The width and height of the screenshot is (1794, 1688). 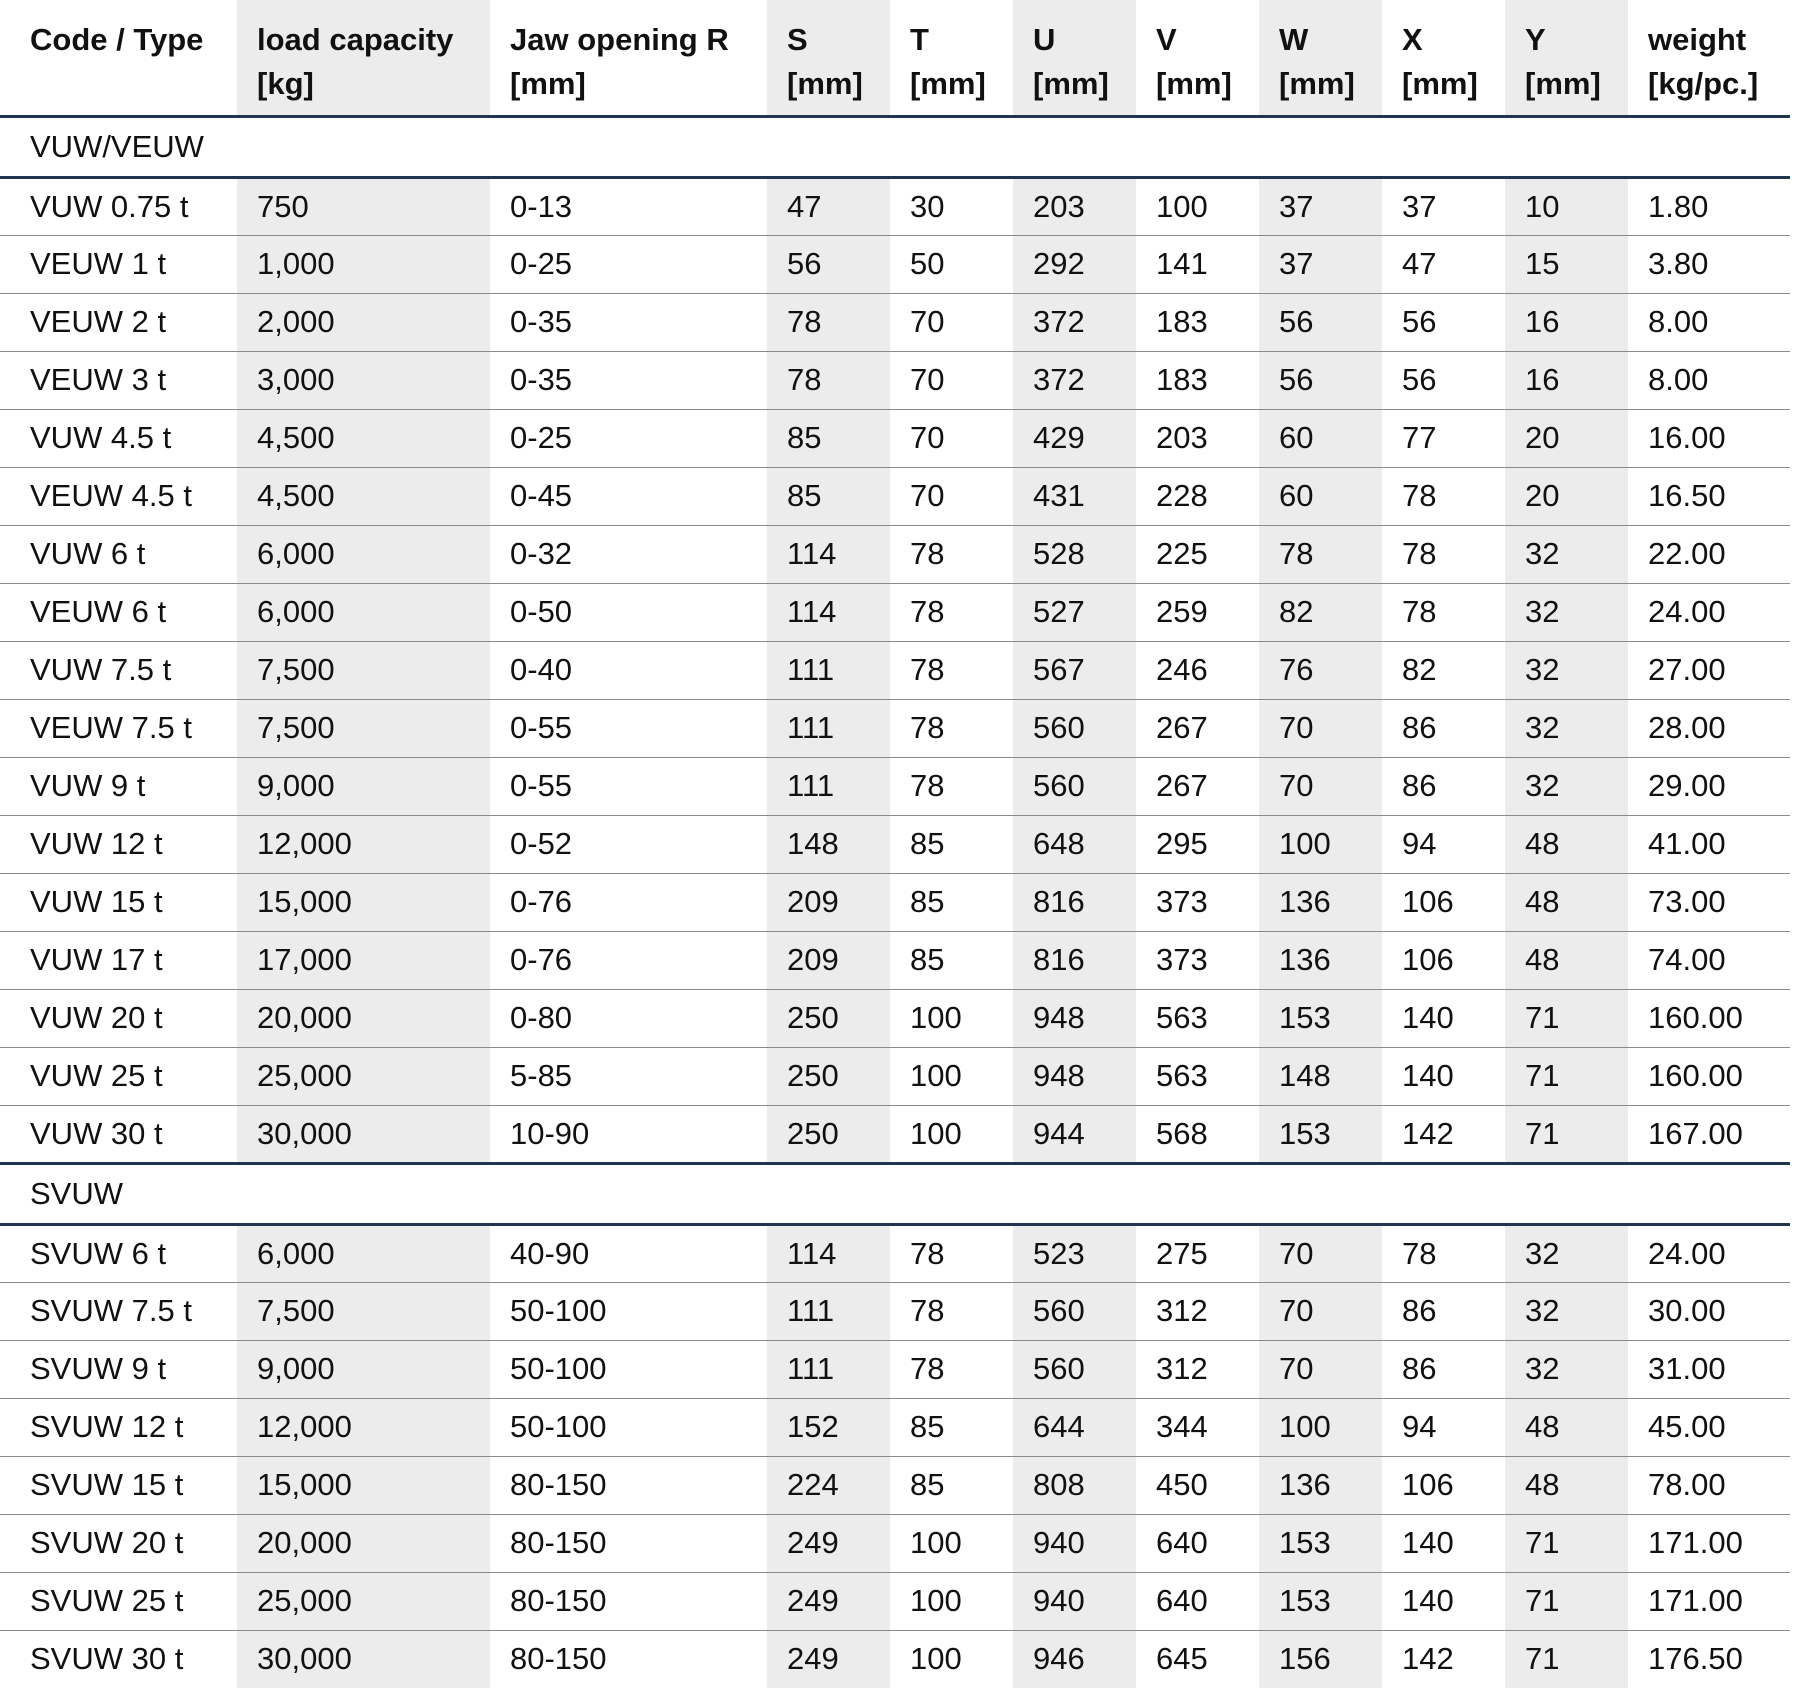 What do you see at coordinates (895, 670) in the screenshot?
I see `table-row: VUW 7.5 t 7,500 0-40 111 78 567 246 76 82 32 27.00` at bounding box center [895, 670].